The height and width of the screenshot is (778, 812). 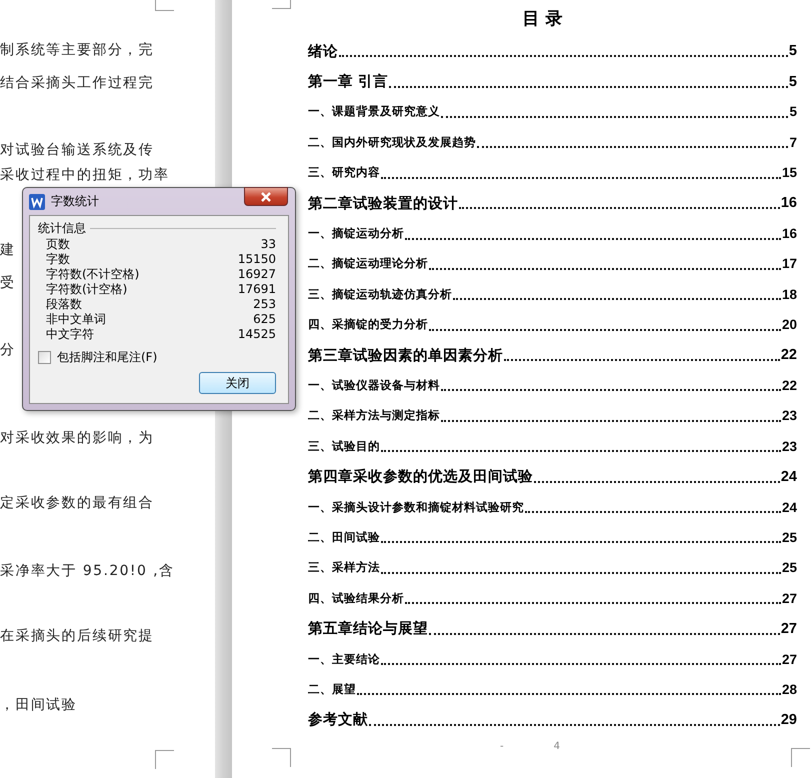 I want to click on stat-value: 15150, so click(x=257, y=259).